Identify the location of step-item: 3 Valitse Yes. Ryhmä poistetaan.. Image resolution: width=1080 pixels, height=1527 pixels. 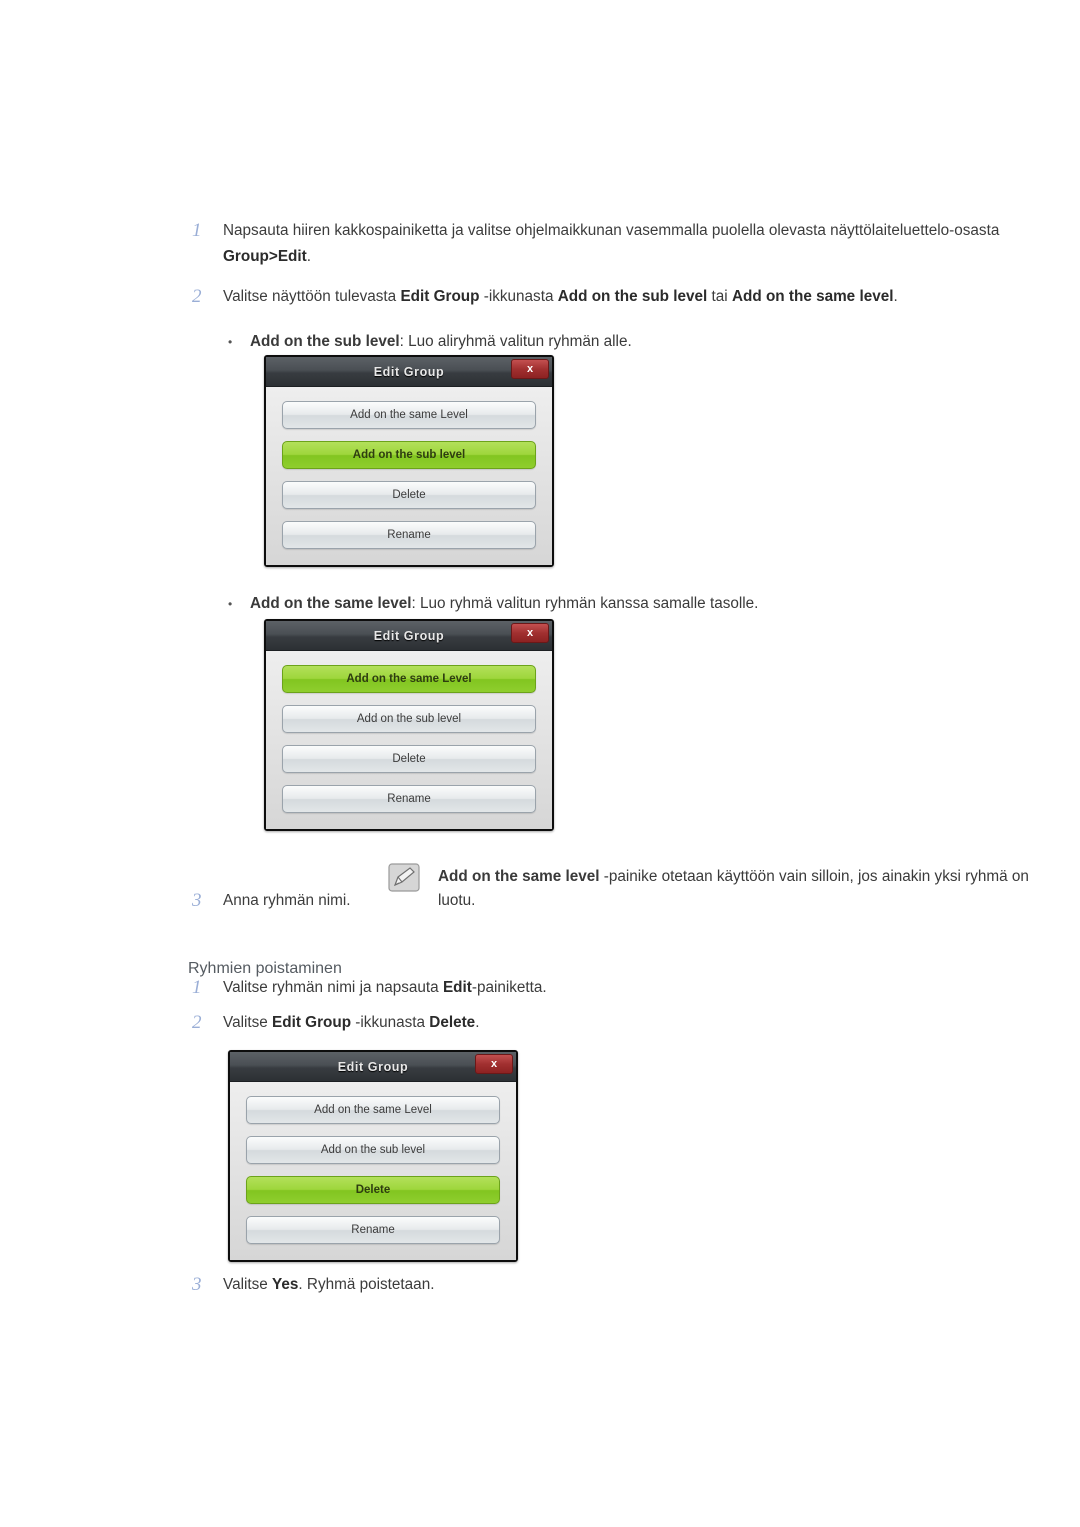
(603, 1285).